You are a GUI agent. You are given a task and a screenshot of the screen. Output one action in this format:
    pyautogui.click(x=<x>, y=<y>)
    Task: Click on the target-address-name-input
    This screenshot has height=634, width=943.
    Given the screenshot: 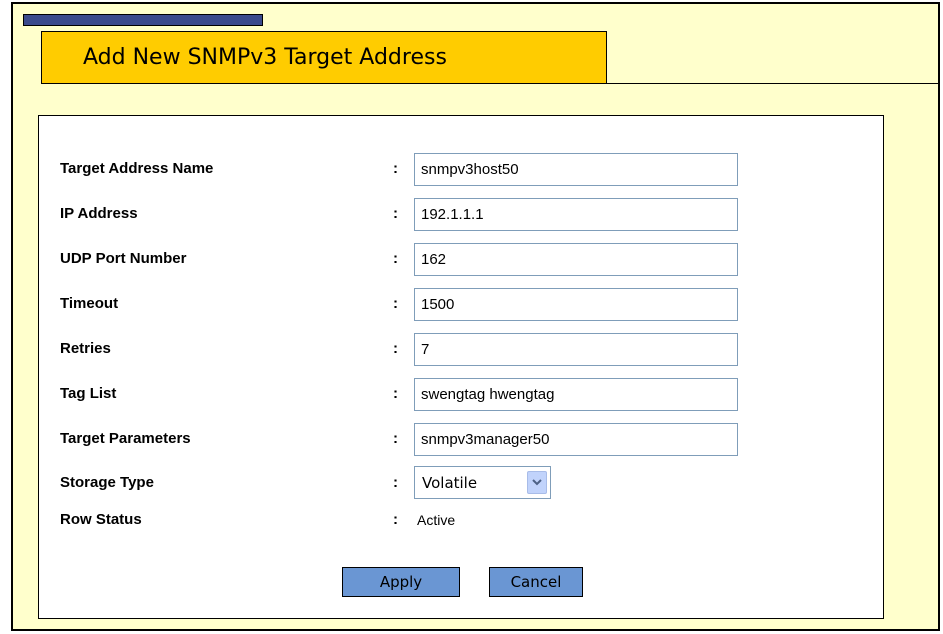 What is the action you would take?
    pyautogui.click(x=576, y=169)
    